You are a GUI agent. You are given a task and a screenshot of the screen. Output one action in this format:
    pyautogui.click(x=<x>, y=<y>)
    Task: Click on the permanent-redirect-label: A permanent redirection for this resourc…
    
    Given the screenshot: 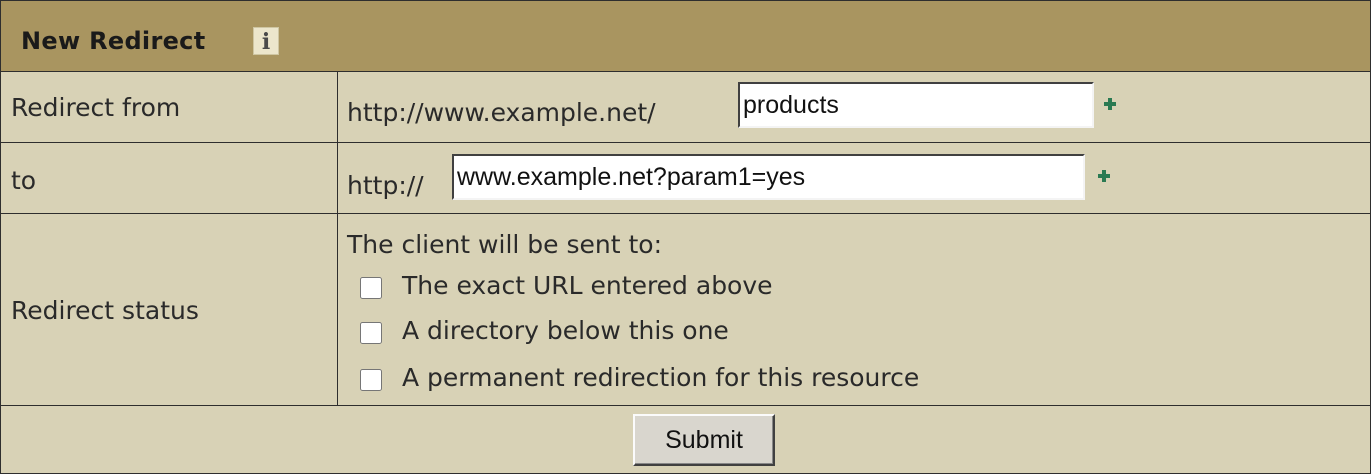 What is the action you would take?
    pyautogui.click(x=660, y=377)
    